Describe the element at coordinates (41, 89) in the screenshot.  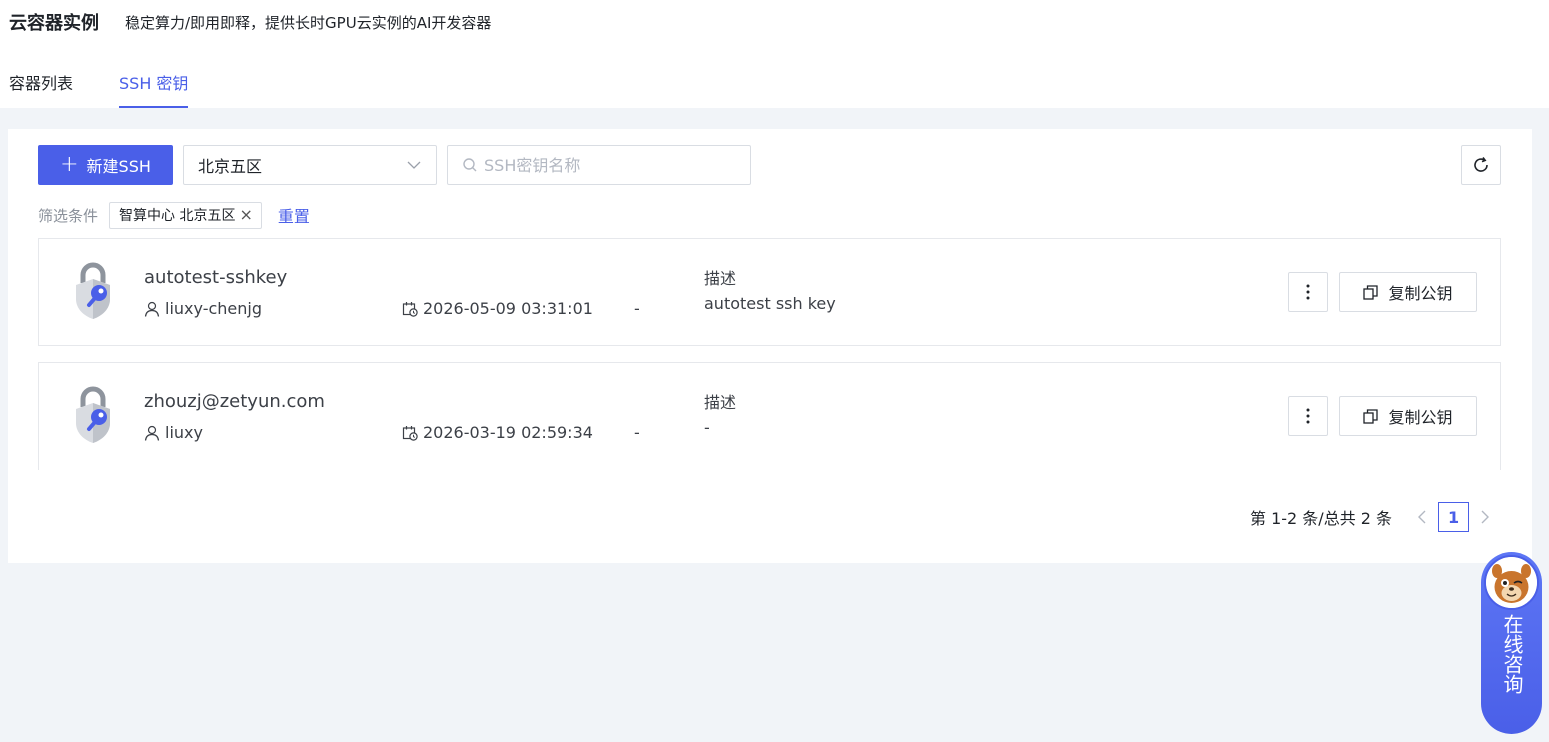
I see `tab-container-list: 容器列表` at that location.